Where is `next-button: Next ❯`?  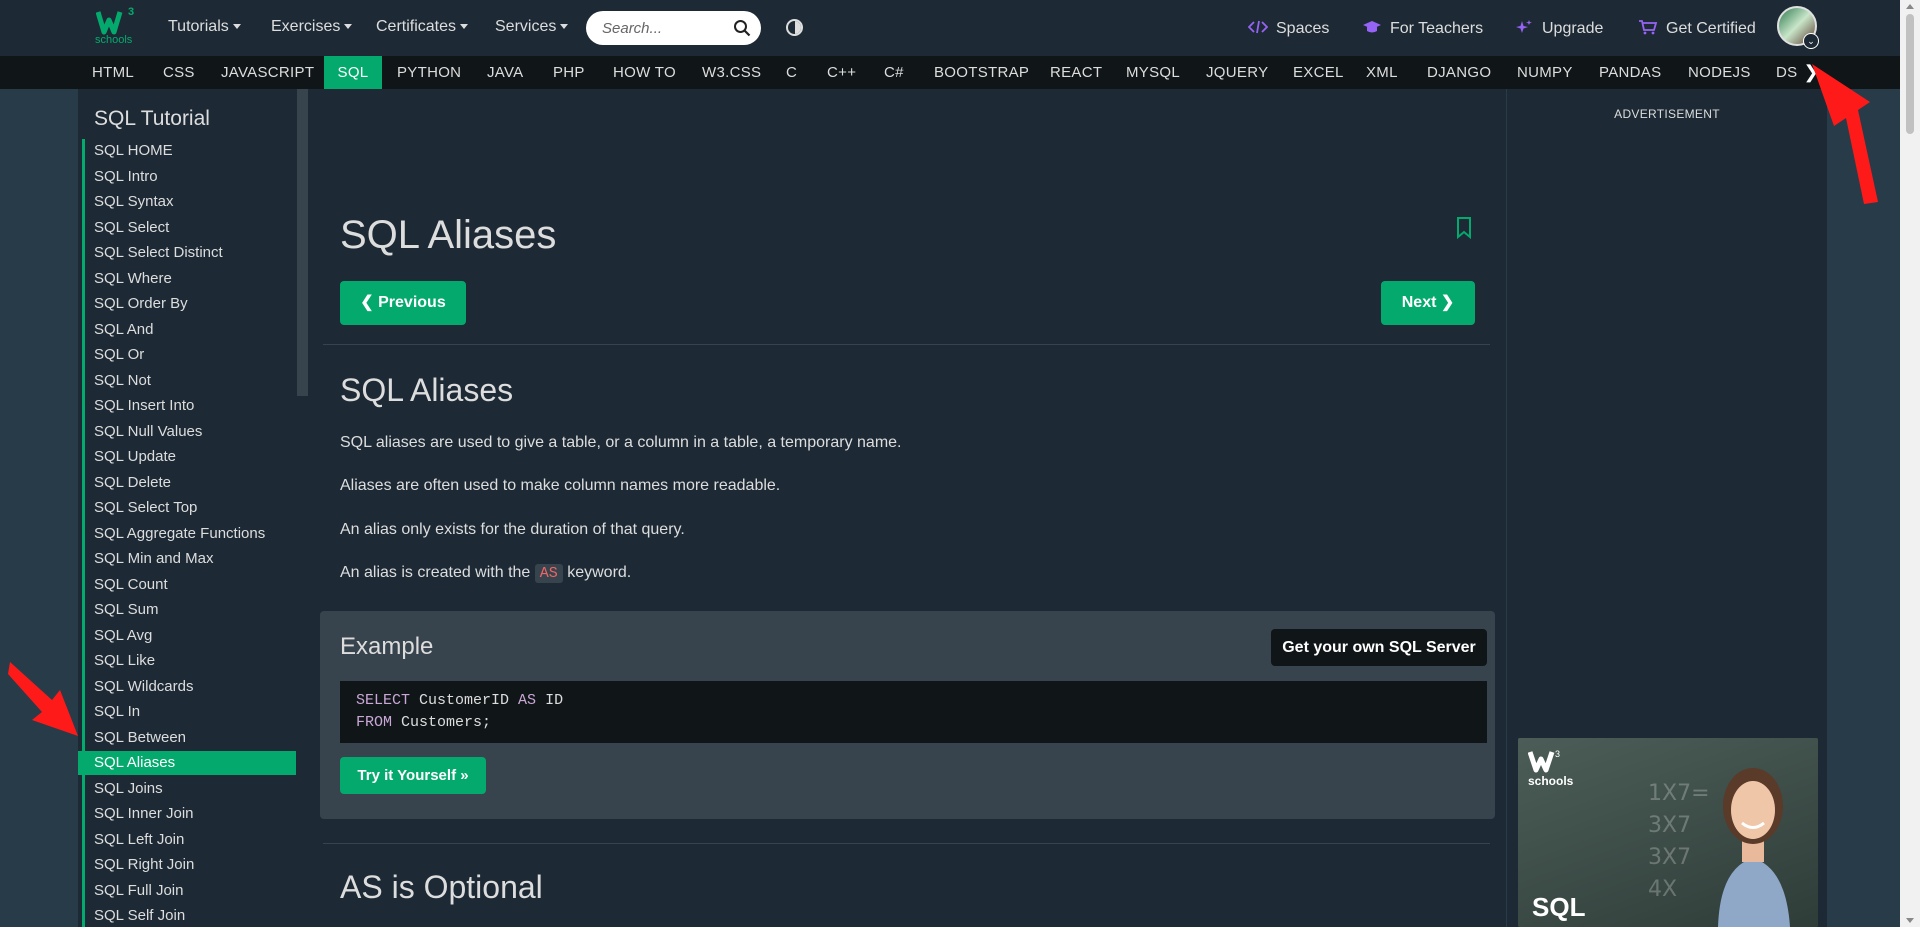
next-button: Next ❯ is located at coordinates (1428, 303).